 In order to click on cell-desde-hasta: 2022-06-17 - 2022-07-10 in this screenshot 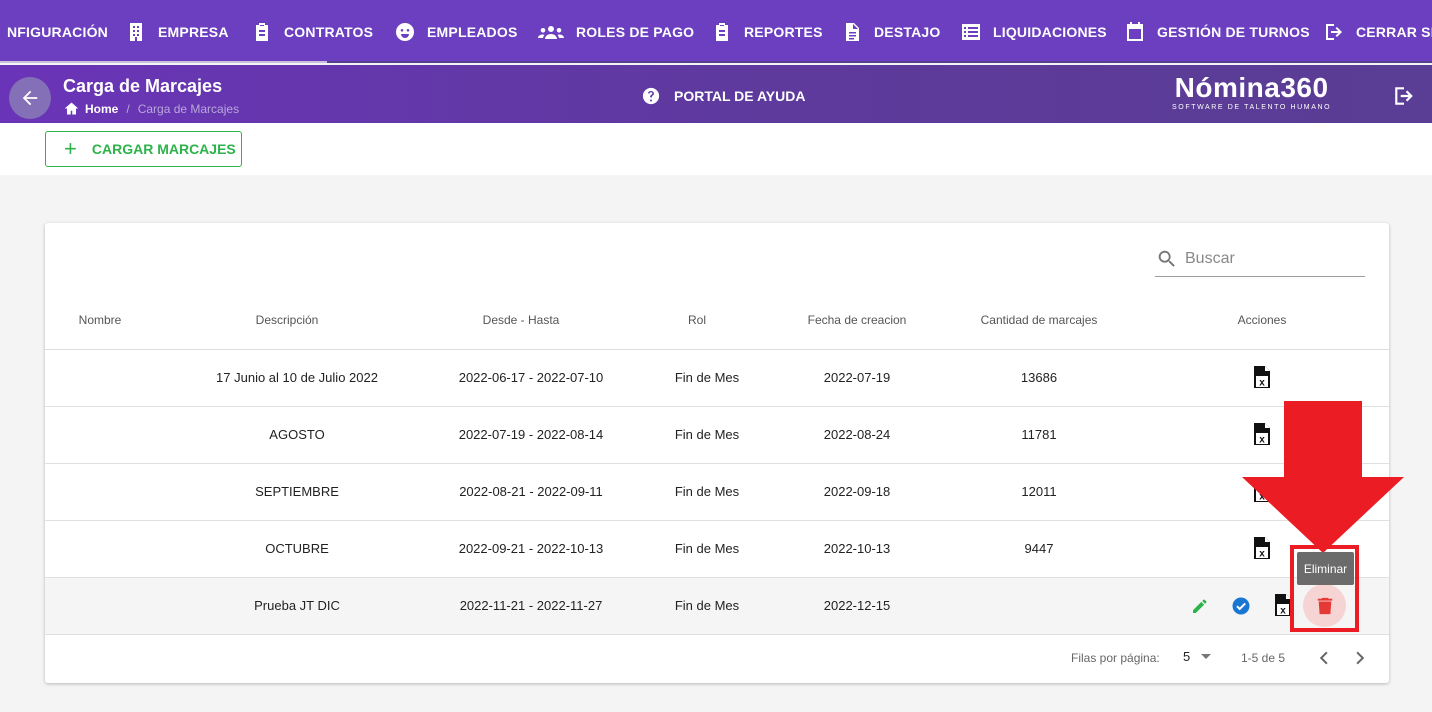, I will do `click(531, 377)`.